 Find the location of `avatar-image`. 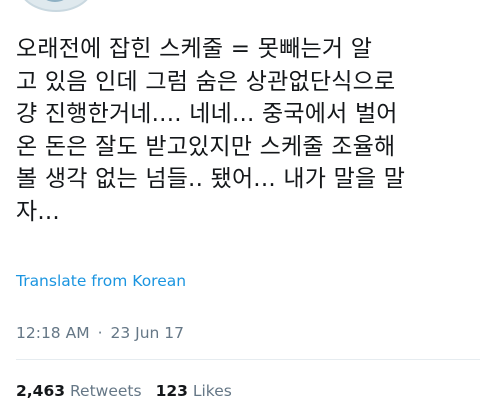

avatar-image is located at coordinates (55, 1).